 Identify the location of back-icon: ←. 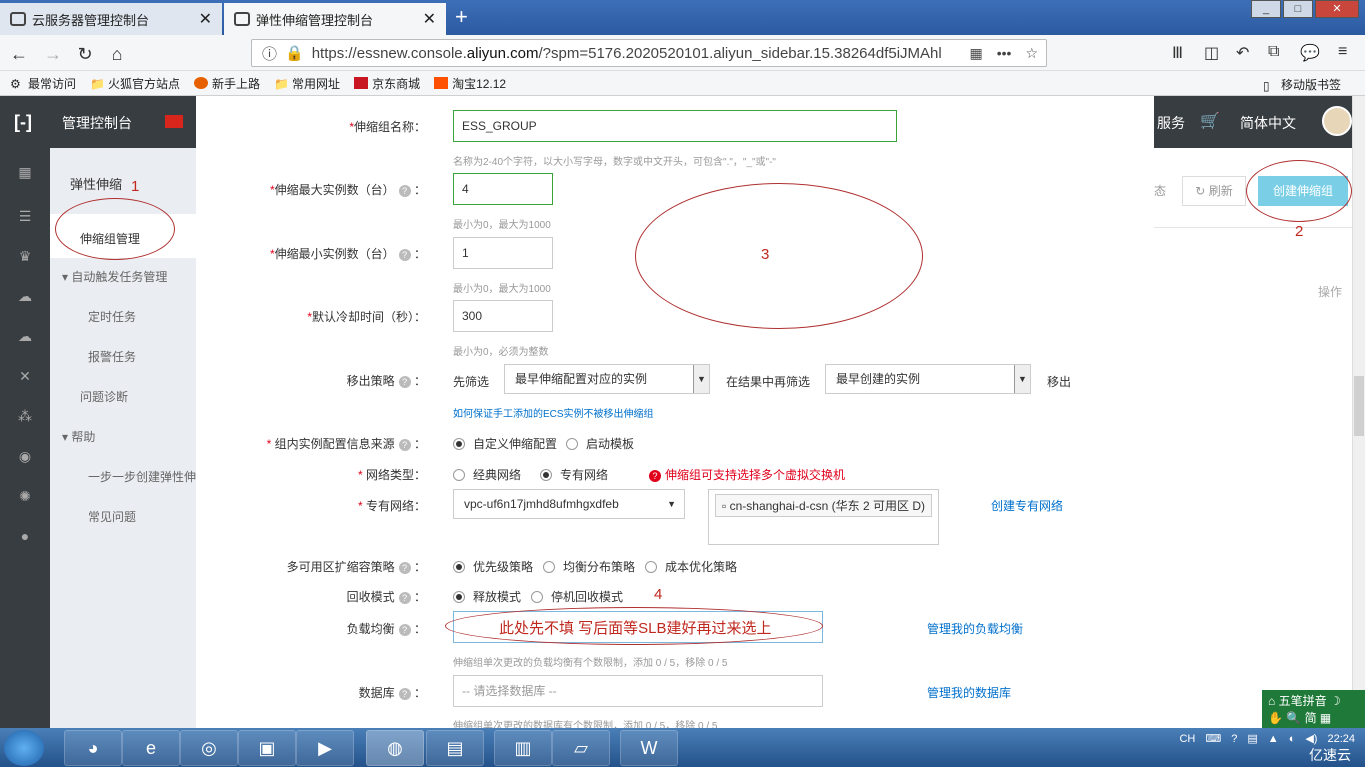
(19, 54).